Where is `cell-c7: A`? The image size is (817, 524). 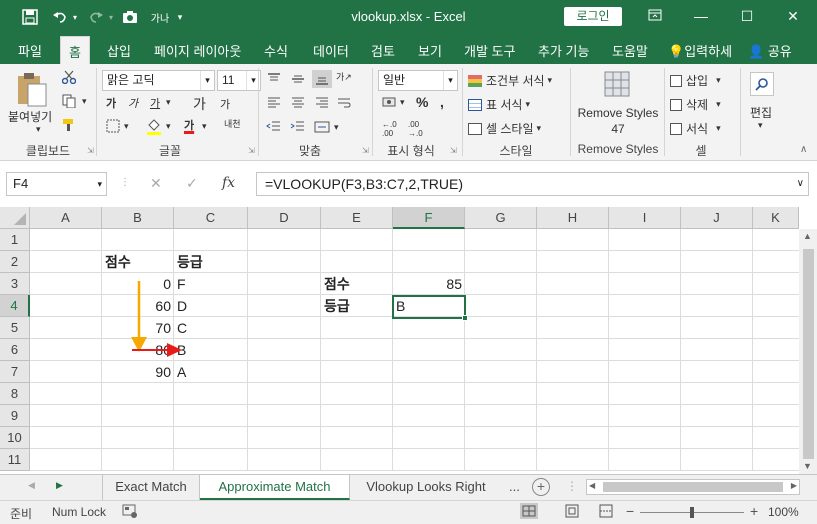 cell-c7: A is located at coordinates (211, 372).